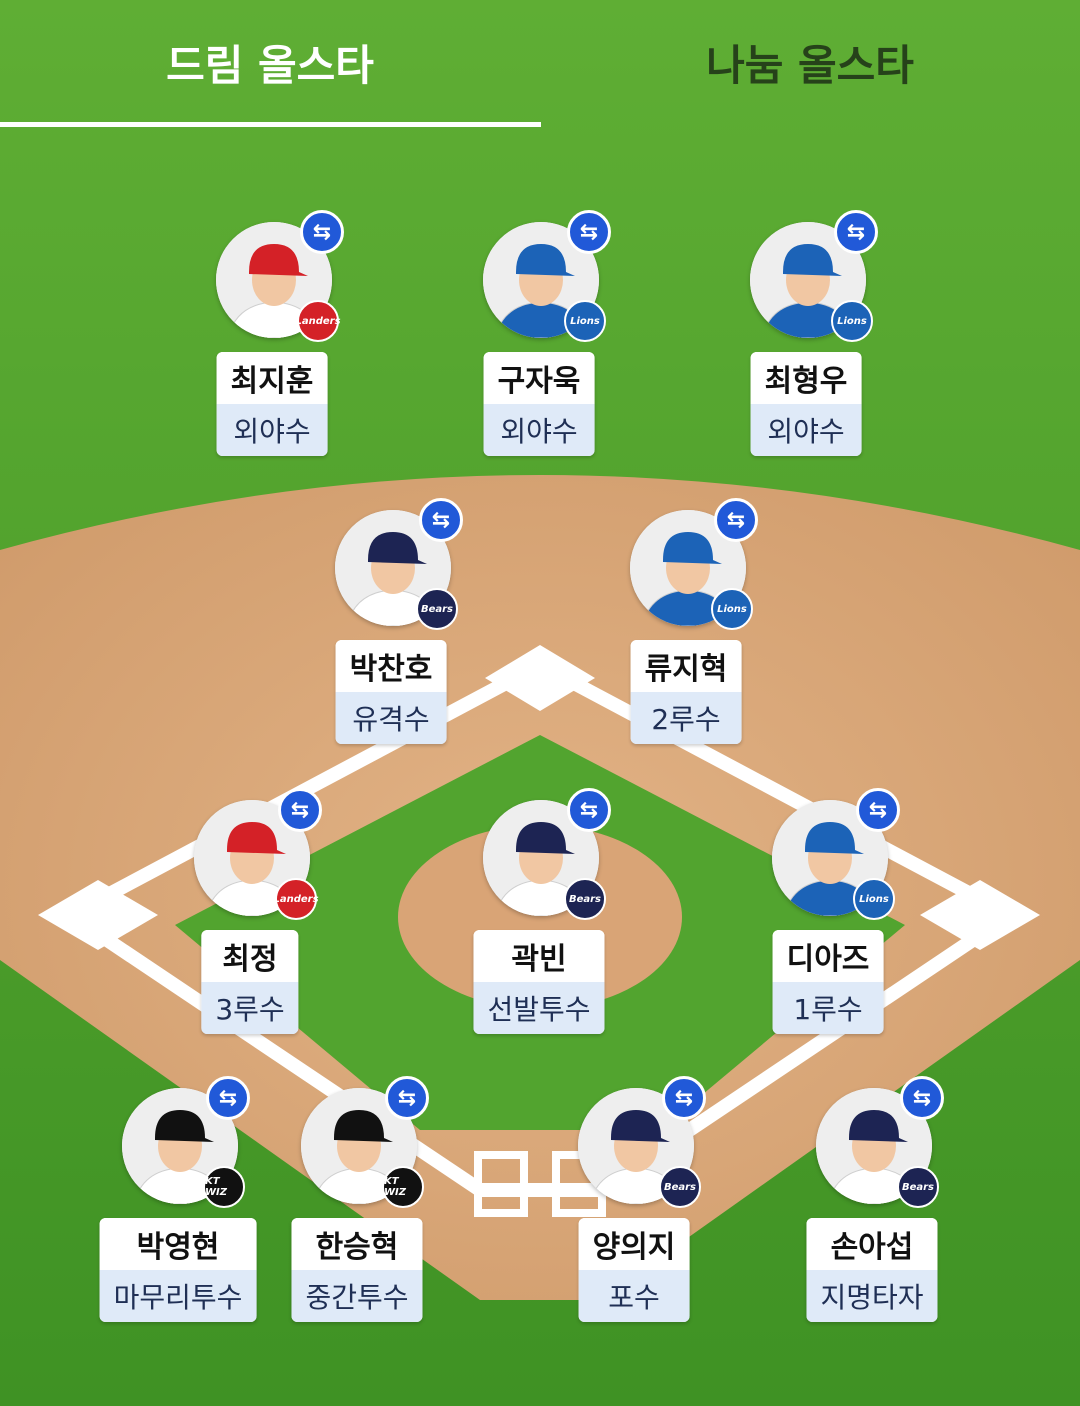 This screenshot has height=1406, width=1080. I want to click on player-position: 유격수, so click(391, 718).